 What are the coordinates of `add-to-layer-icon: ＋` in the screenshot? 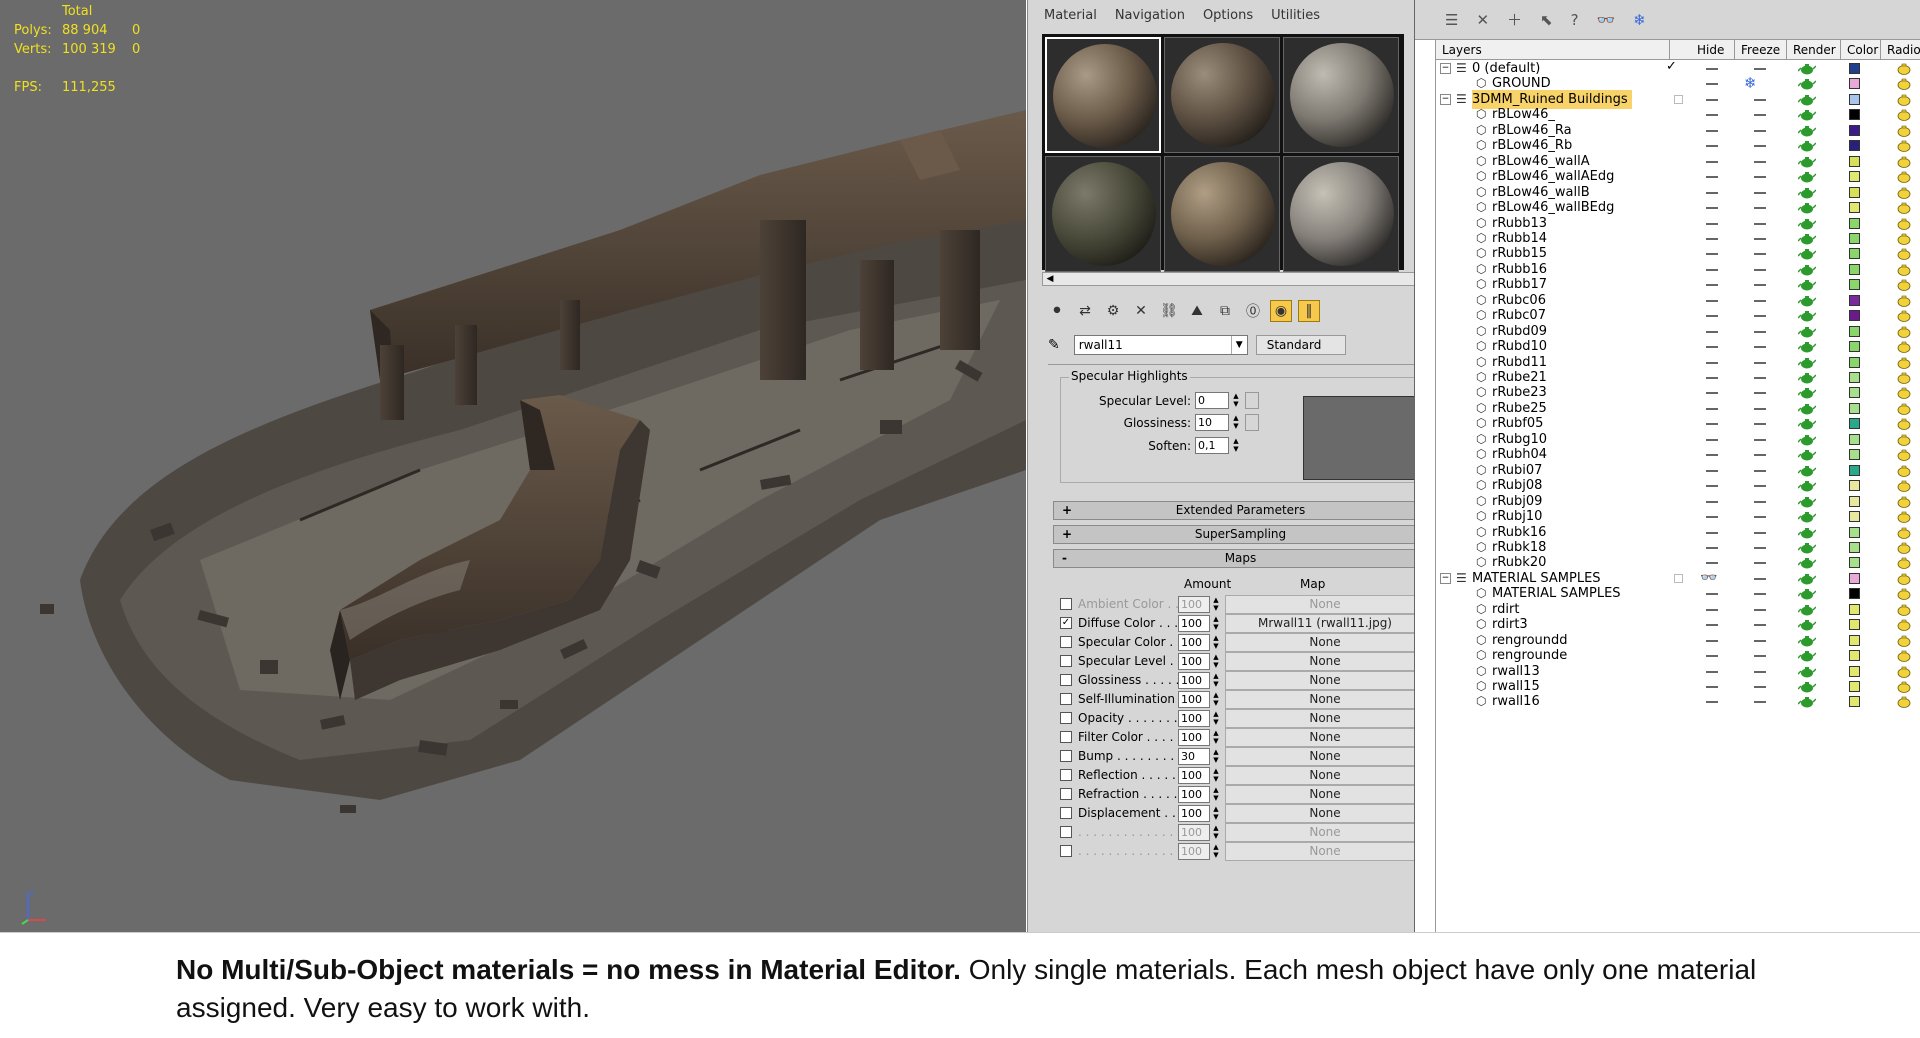 It's located at (1514, 19).